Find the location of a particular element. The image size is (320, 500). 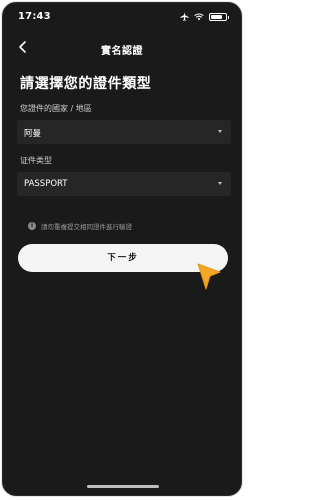

wifi-icon is located at coordinates (199, 16).